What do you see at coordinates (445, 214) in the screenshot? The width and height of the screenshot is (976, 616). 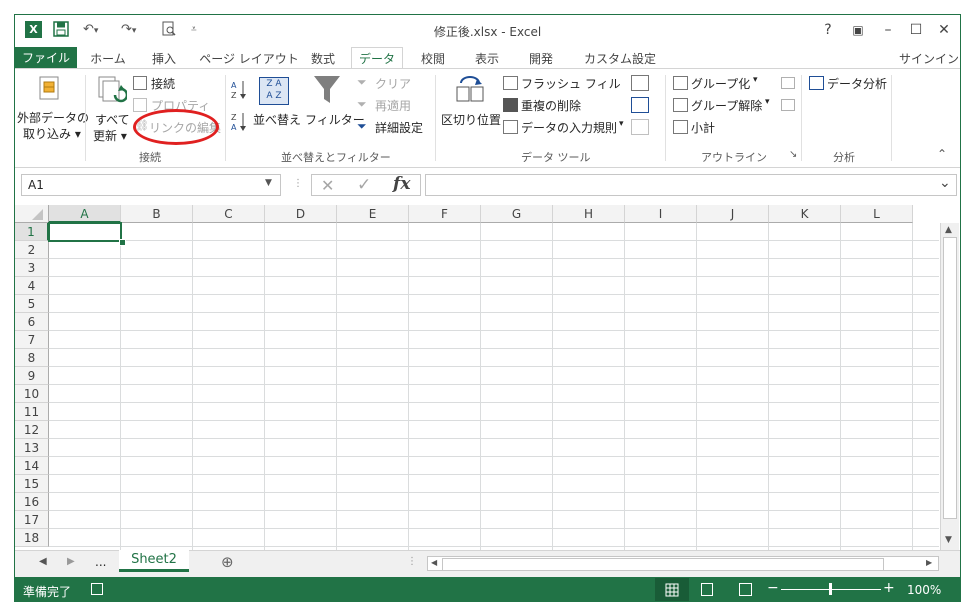 I see `column-header-f: F` at bounding box center [445, 214].